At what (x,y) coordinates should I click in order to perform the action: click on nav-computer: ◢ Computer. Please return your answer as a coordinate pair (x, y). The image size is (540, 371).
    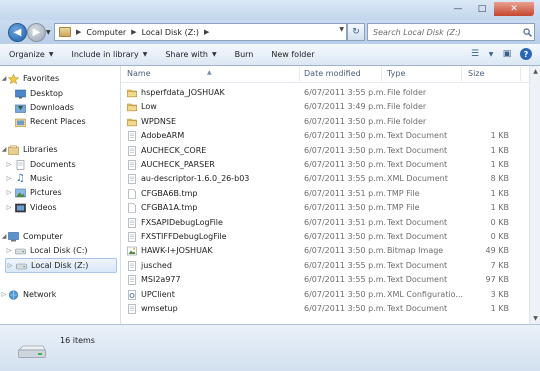
    Looking at the image, I should click on (31, 236).